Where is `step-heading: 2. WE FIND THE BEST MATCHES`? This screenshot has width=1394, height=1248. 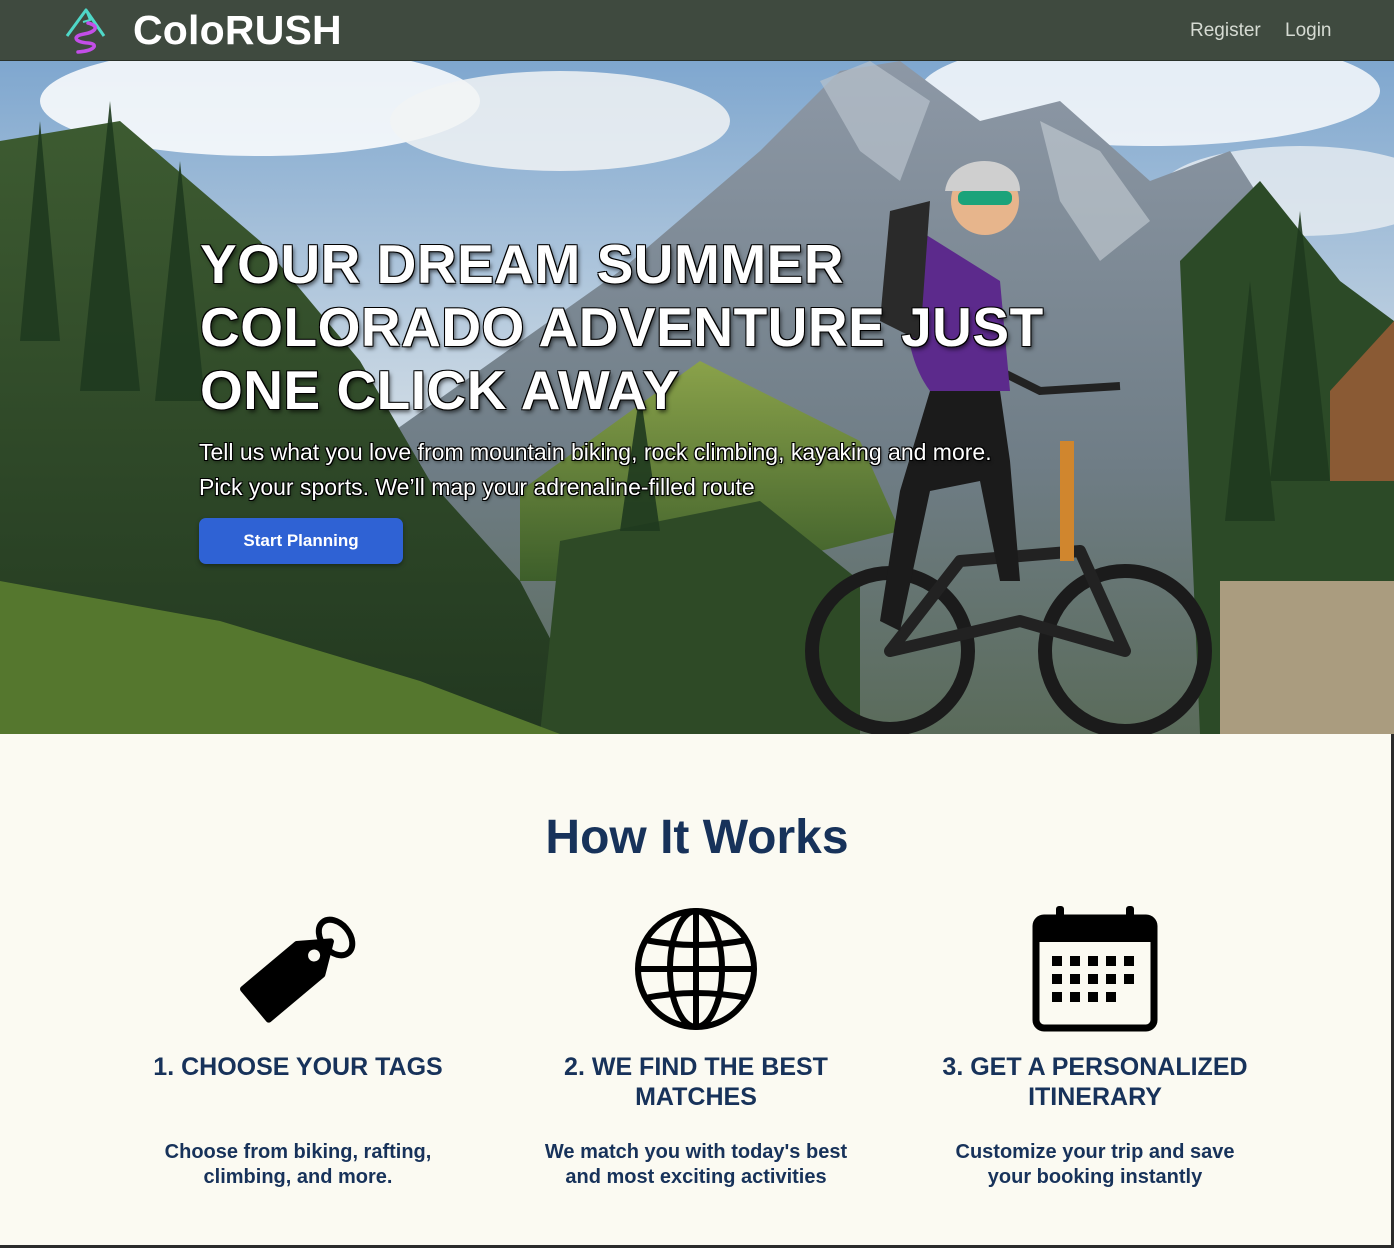
step-heading: 2. WE FIND THE BEST MATCHES is located at coordinates (696, 1082).